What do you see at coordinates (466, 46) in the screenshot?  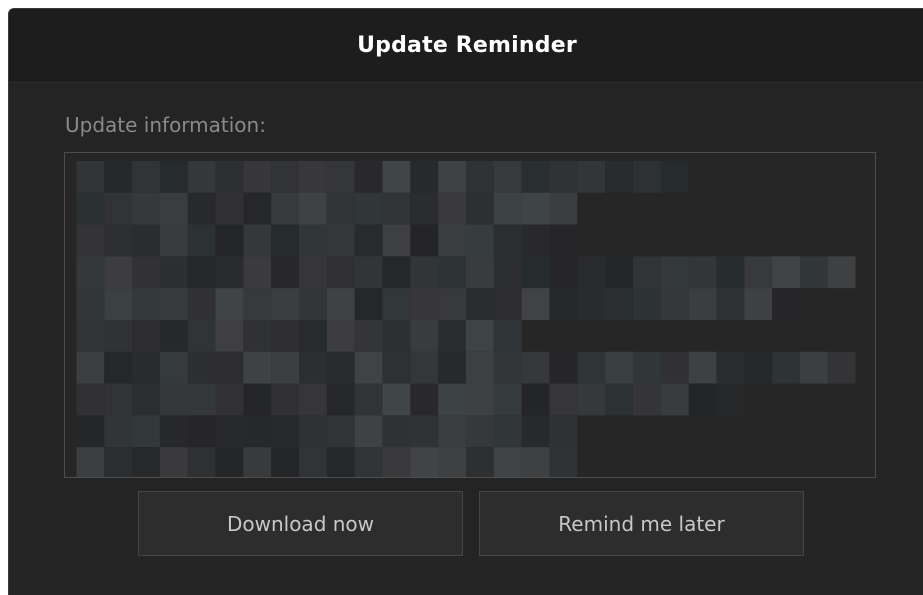 I see `dialog-titlebar: Update Reminder` at bounding box center [466, 46].